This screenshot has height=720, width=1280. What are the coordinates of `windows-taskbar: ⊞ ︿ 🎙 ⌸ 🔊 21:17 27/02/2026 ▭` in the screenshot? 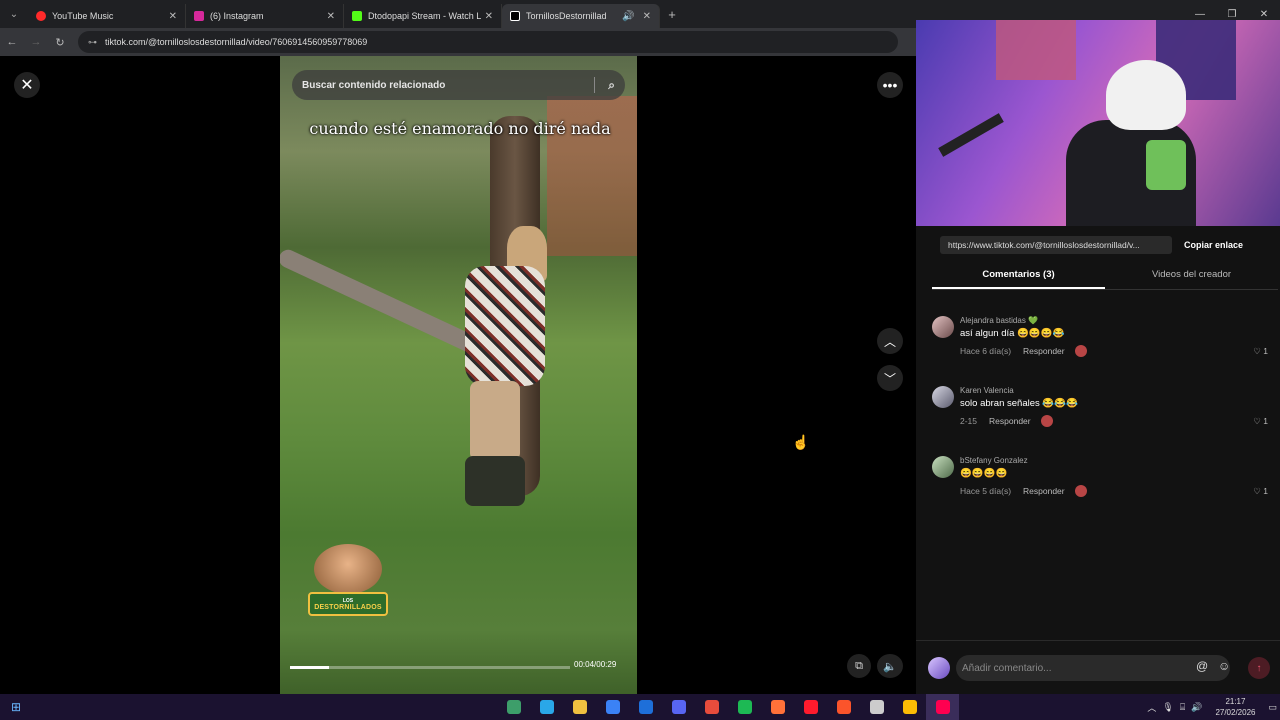 It's located at (640, 707).